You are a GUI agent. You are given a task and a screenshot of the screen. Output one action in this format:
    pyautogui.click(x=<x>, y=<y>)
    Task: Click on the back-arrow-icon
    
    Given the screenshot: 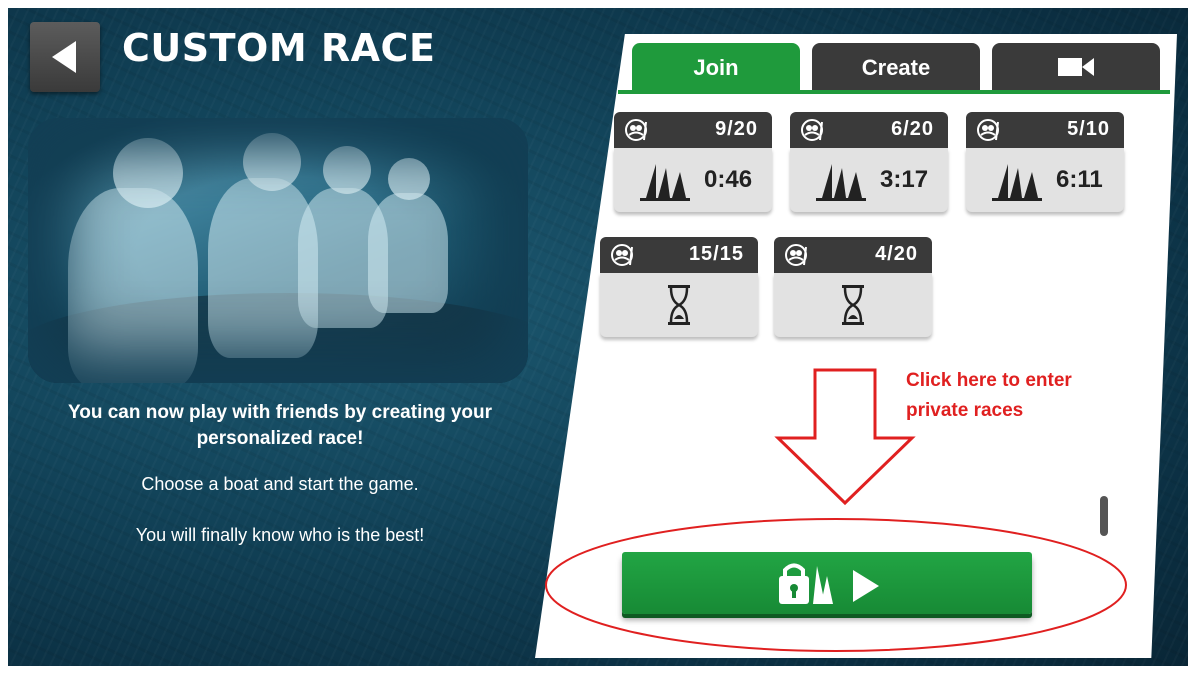 What is the action you would take?
    pyautogui.click(x=64, y=57)
    